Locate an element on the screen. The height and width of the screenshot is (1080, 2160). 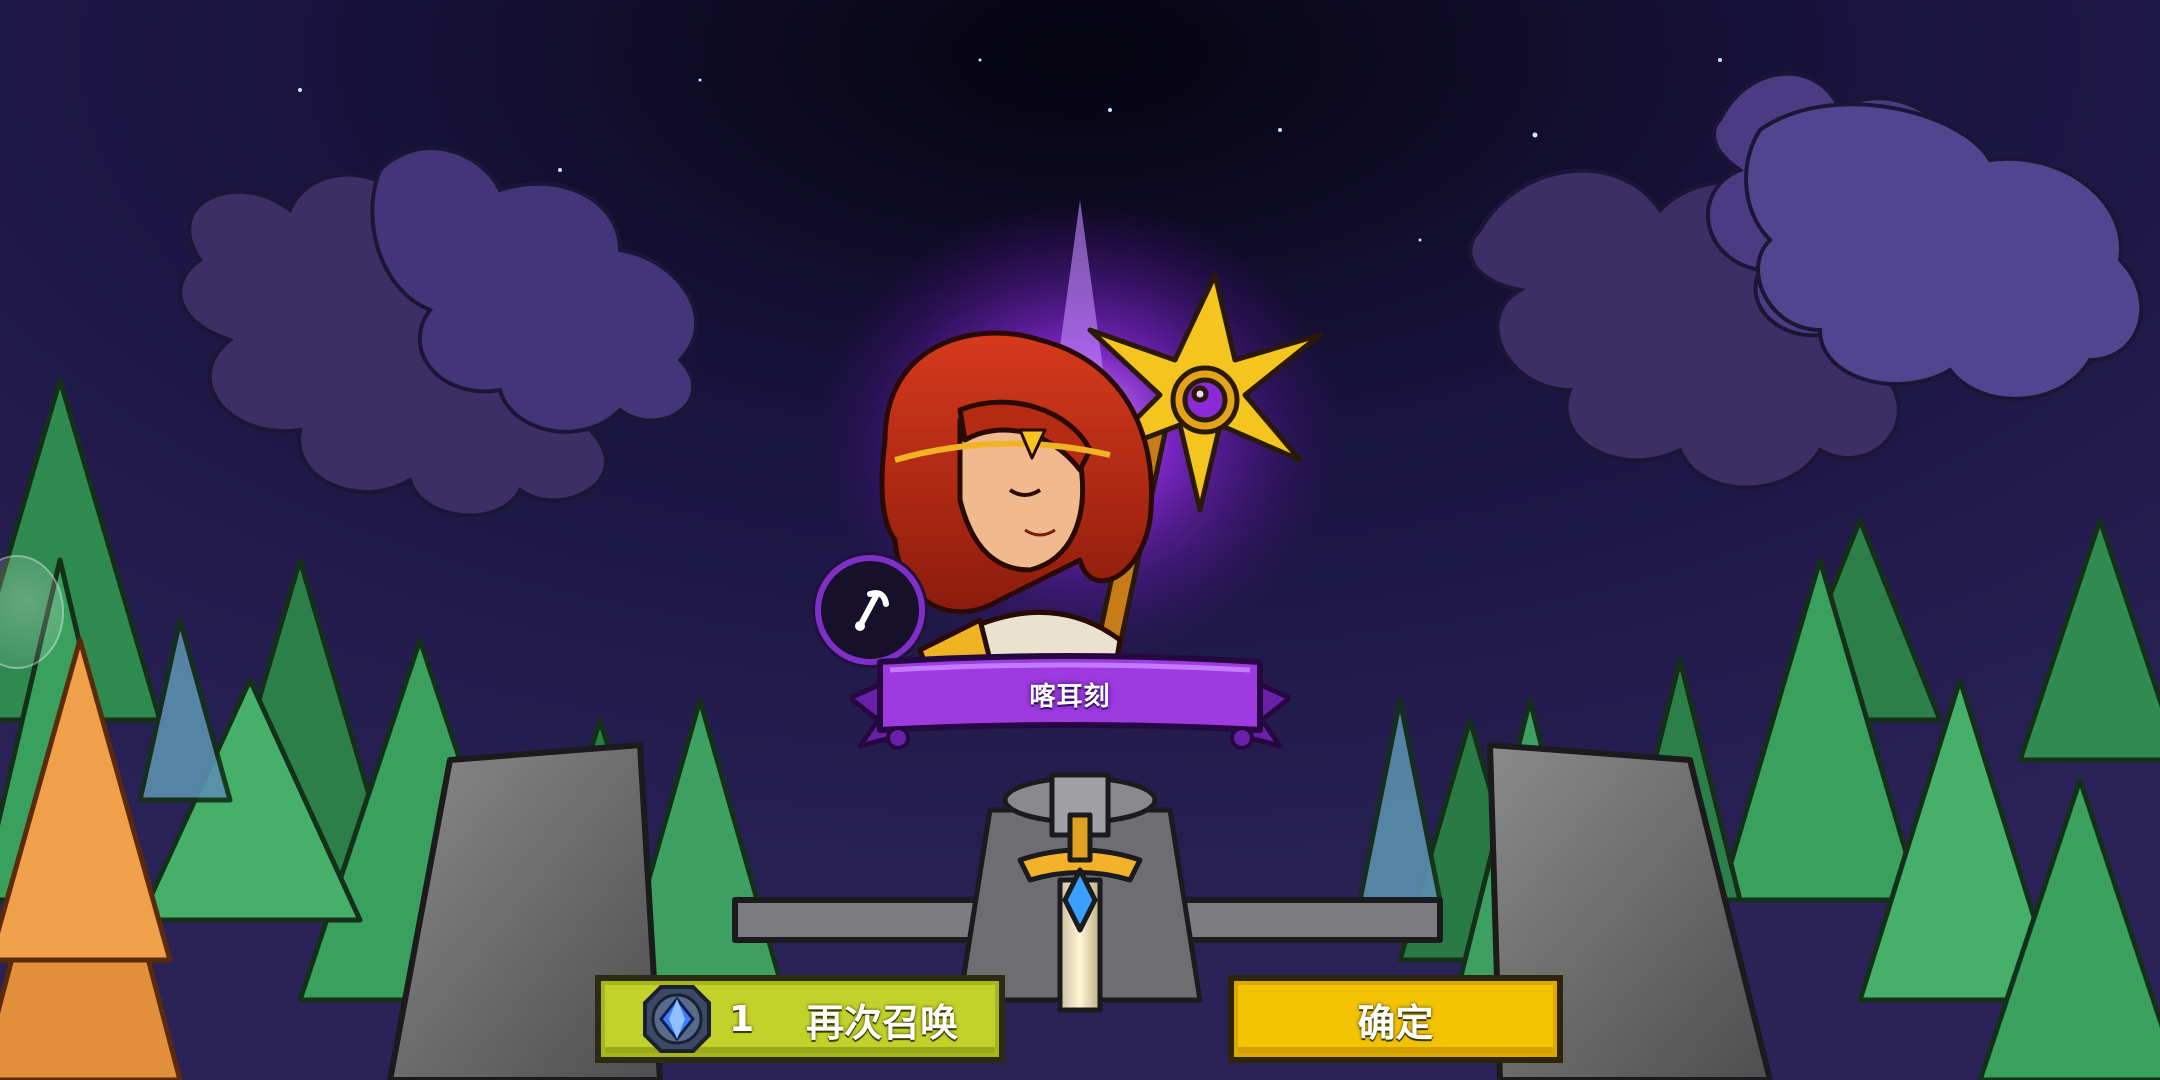
gem-icon is located at coordinates (677, 1019).